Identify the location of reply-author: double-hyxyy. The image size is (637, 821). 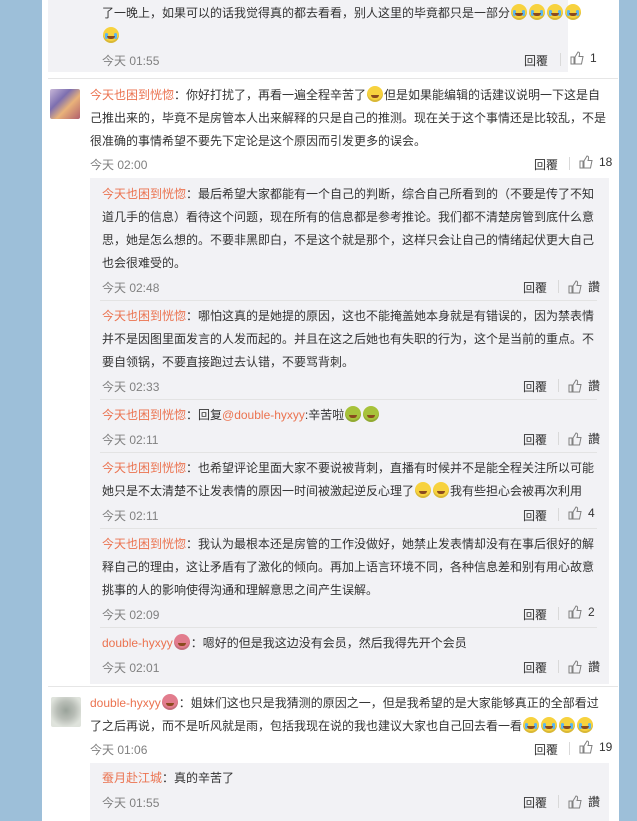
(137, 643).